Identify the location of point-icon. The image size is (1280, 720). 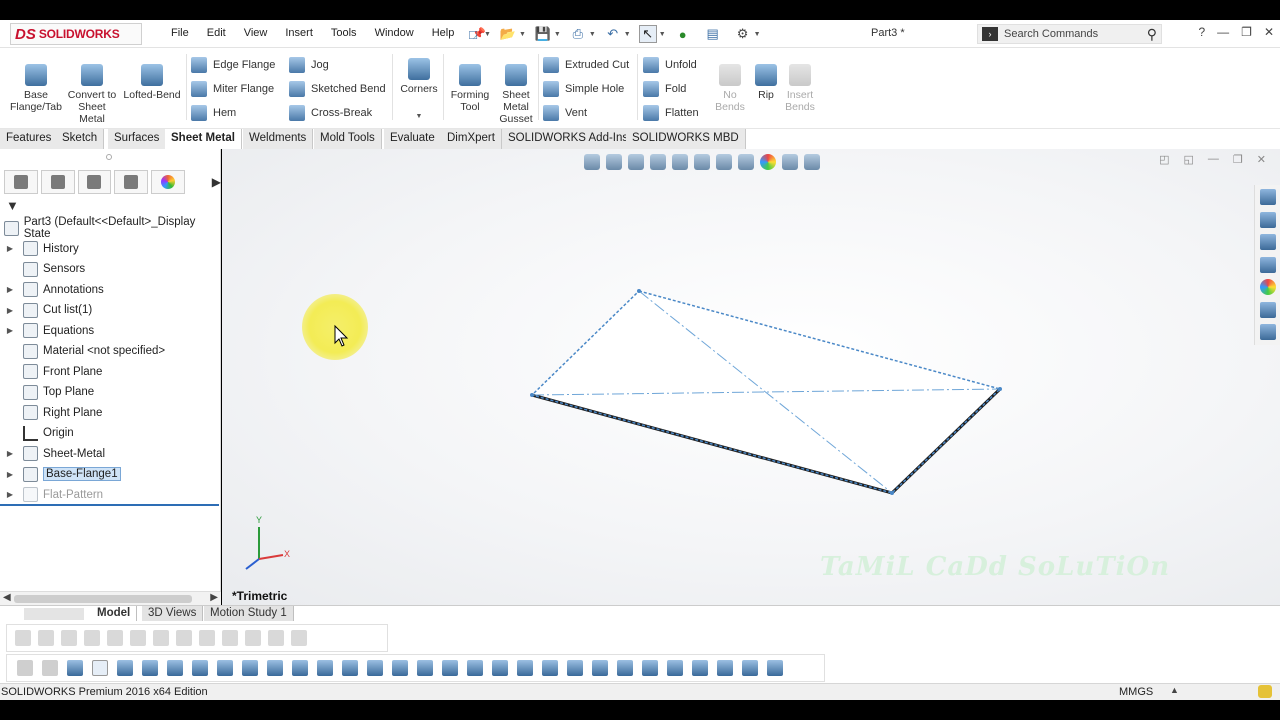
(150, 668).